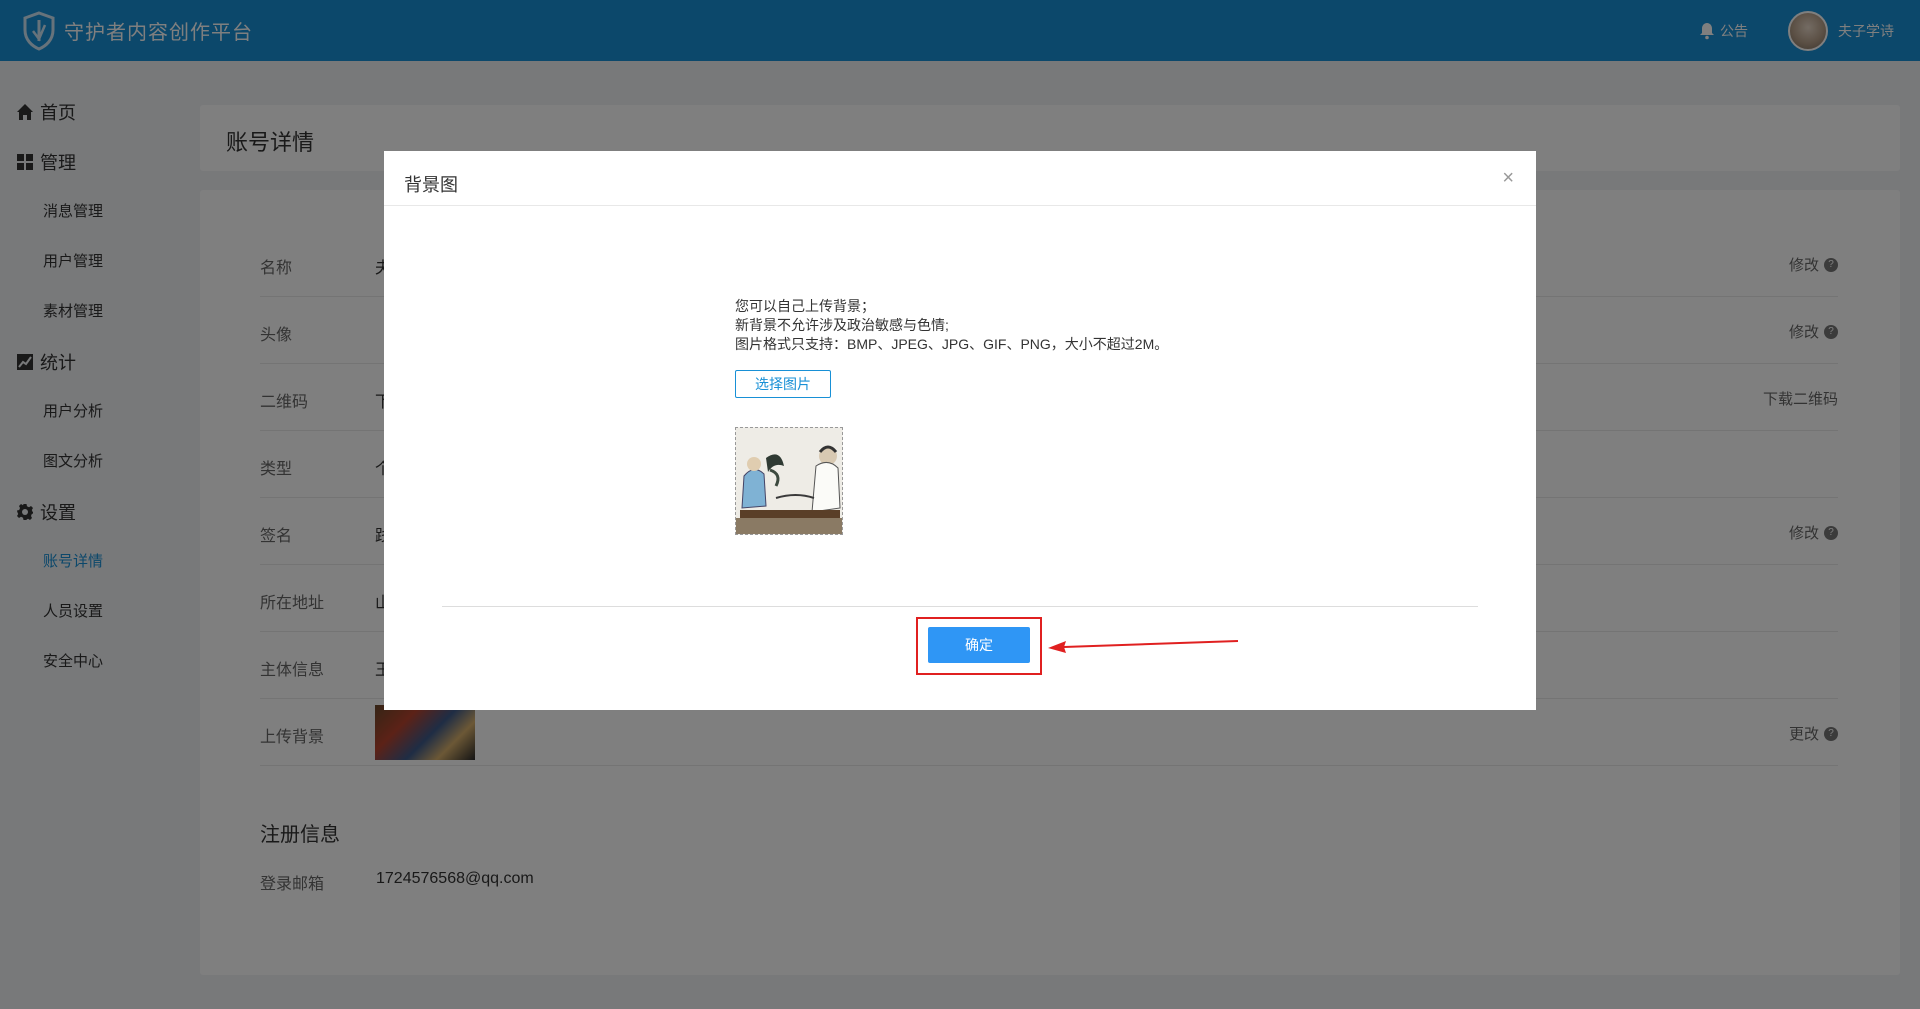  Describe the element at coordinates (979, 645) in the screenshot. I see `ok-button: 确定` at that location.